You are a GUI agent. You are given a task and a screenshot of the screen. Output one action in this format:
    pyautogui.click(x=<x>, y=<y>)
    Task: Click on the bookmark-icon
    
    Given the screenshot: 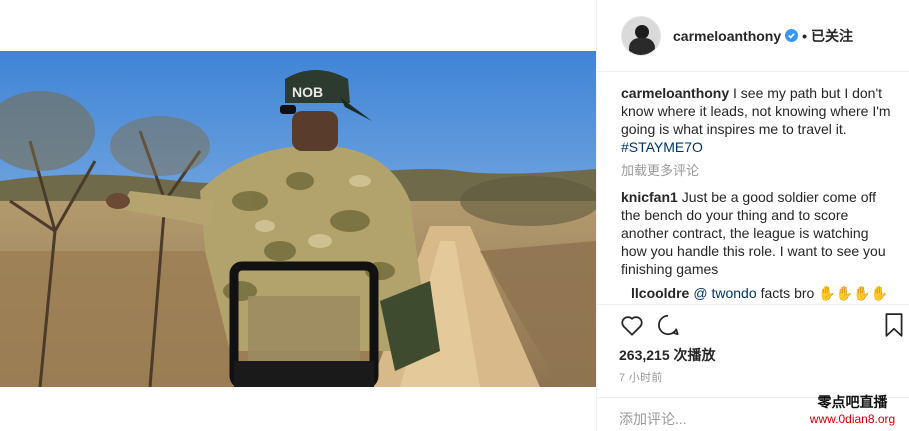 What is the action you would take?
    pyautogui.click(x=894, y=327)
    